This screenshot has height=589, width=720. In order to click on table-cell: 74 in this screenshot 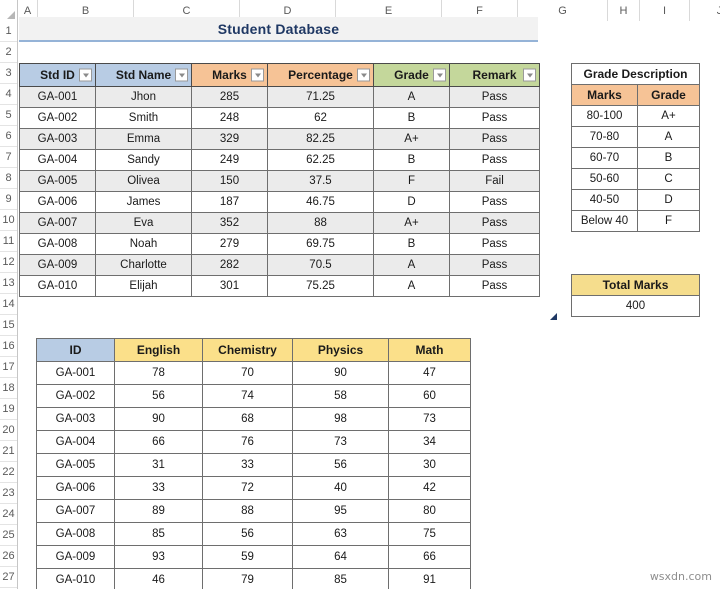, I will do `click(247, 396)`.